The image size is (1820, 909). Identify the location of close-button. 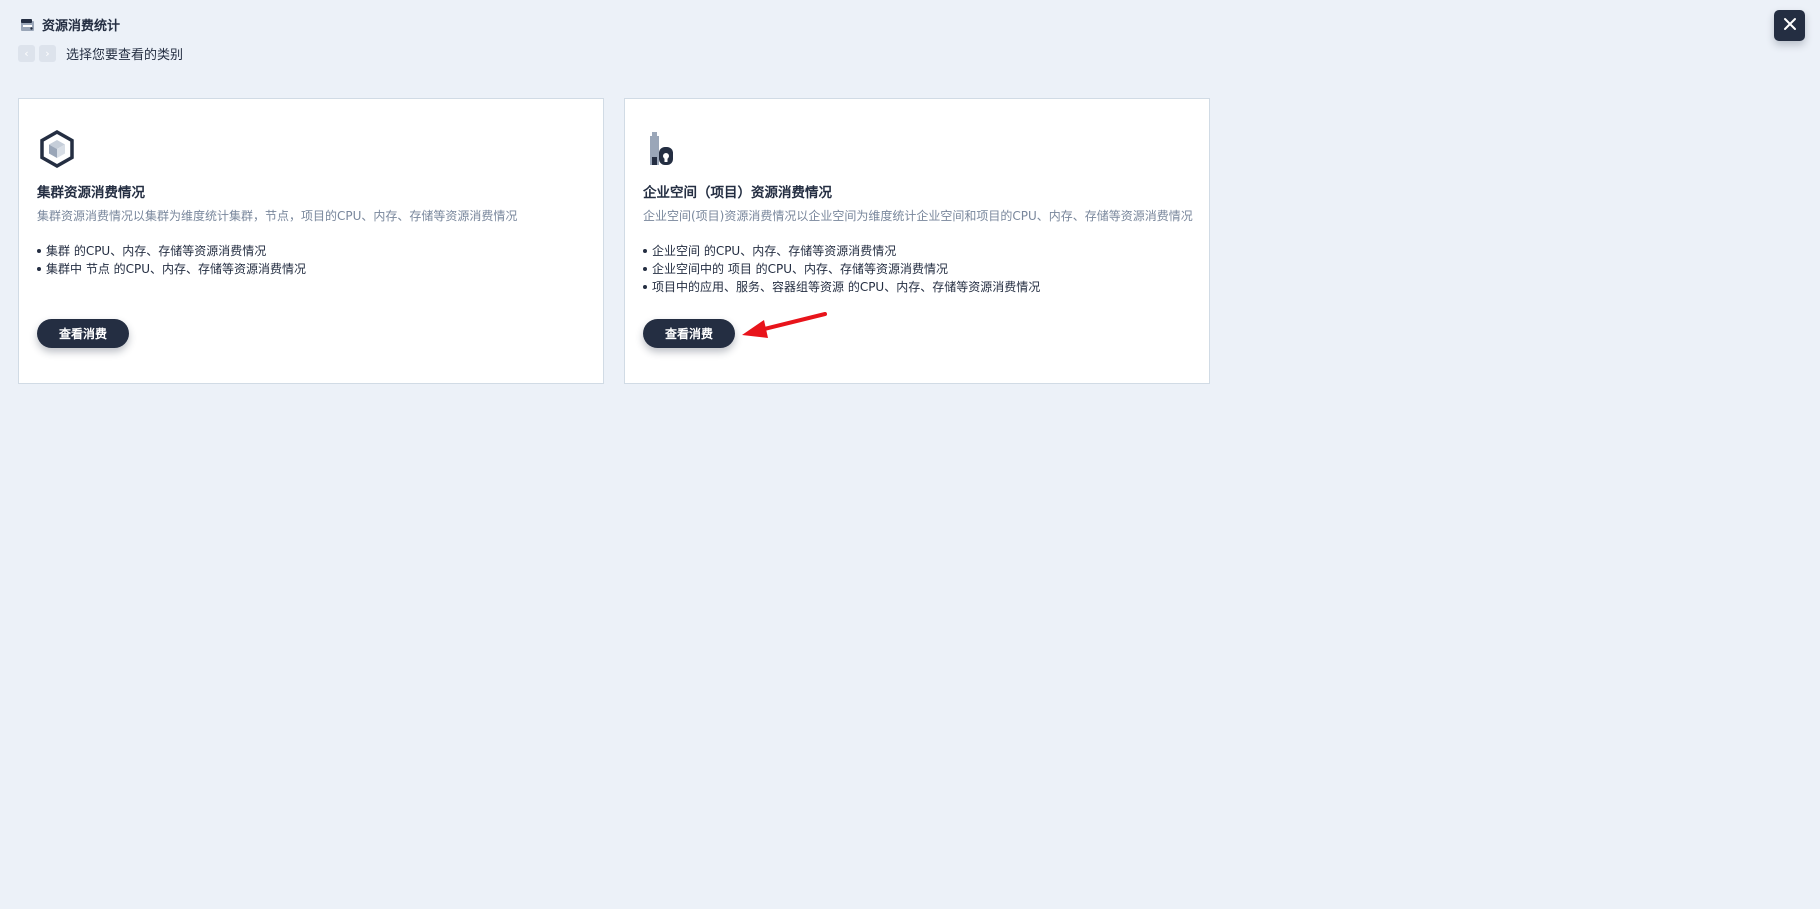
(1789, 25).